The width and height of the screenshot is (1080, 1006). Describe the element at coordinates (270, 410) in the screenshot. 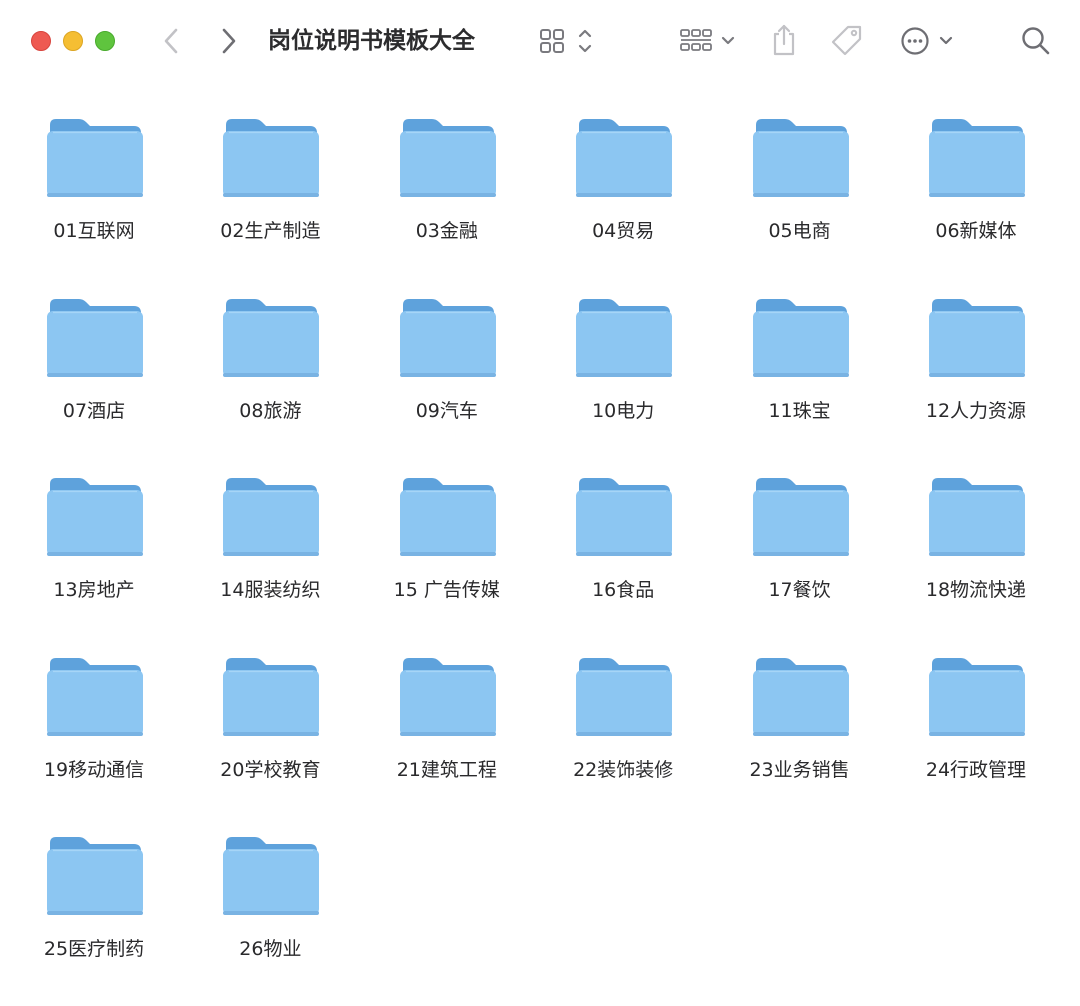

I see `folder-label: 08旅游` at that location.